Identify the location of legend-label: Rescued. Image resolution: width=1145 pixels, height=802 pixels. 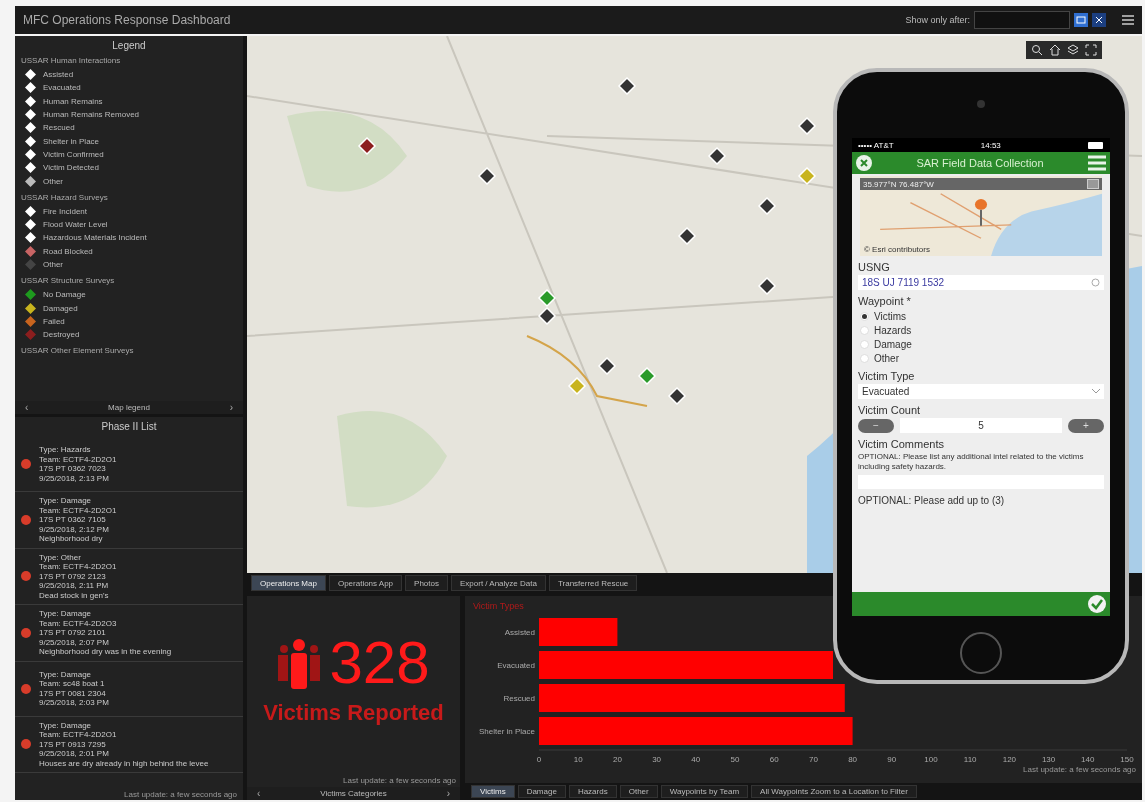
(59, 128).